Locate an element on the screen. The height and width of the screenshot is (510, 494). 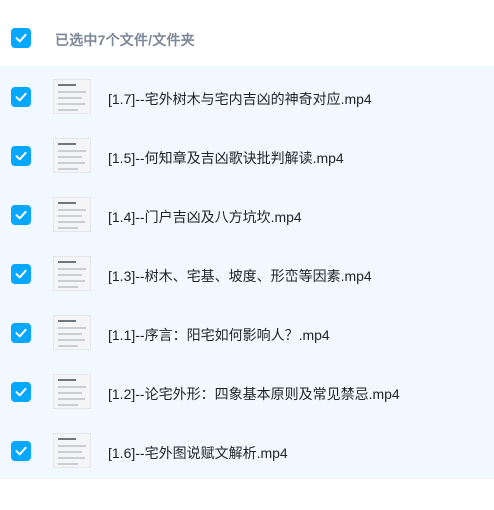
file-name: [1.5]--何知章及吉凶歌诀批判解读.mp4 is located at coordinates (226, 158).